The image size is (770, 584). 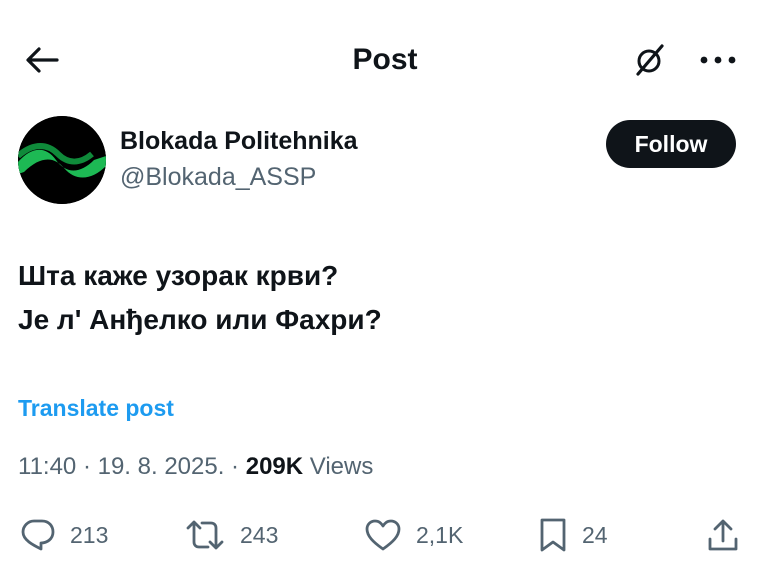 I want to click on avatar-logo-icon, so click(x=62, y=160).